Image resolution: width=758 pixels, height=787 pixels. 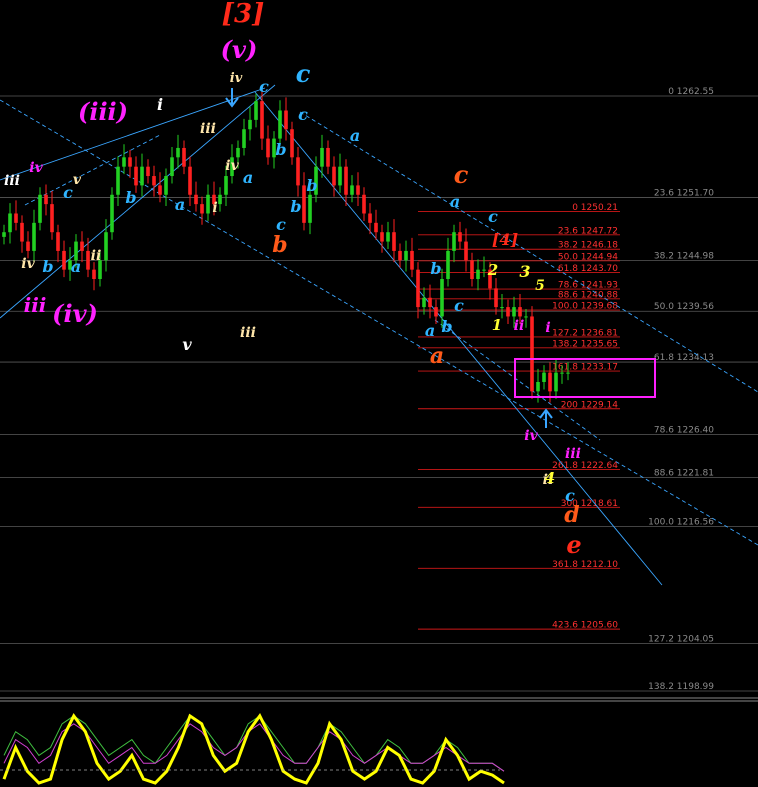 I want to click on wave-label: (v), so click(x=239, y=49).